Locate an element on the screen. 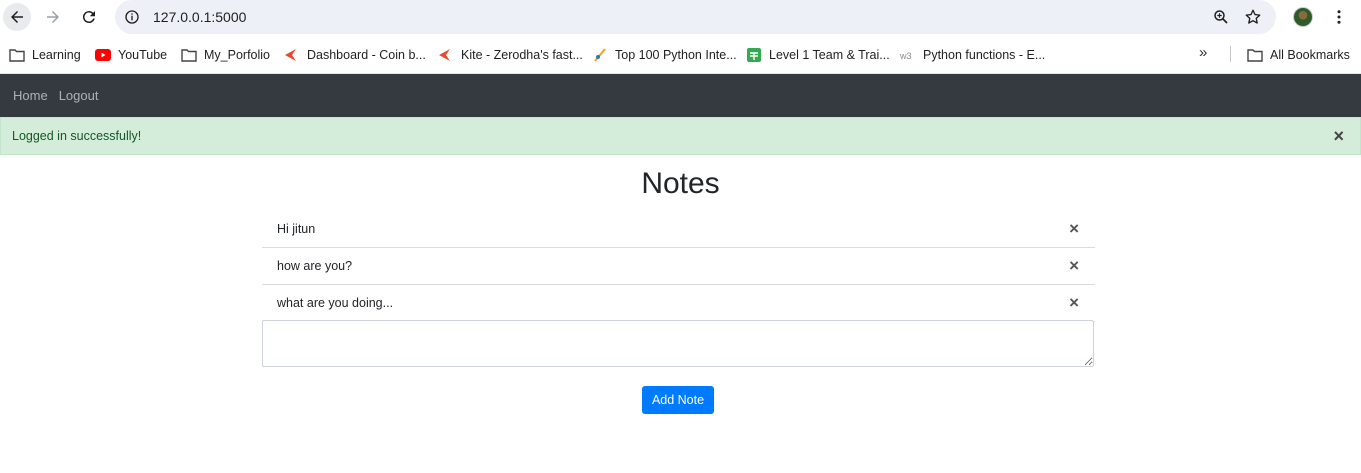 Image resolution: width=1361 pixels, height=473 pixels. bookmarks-divider is located at coordinates (1230, 54).